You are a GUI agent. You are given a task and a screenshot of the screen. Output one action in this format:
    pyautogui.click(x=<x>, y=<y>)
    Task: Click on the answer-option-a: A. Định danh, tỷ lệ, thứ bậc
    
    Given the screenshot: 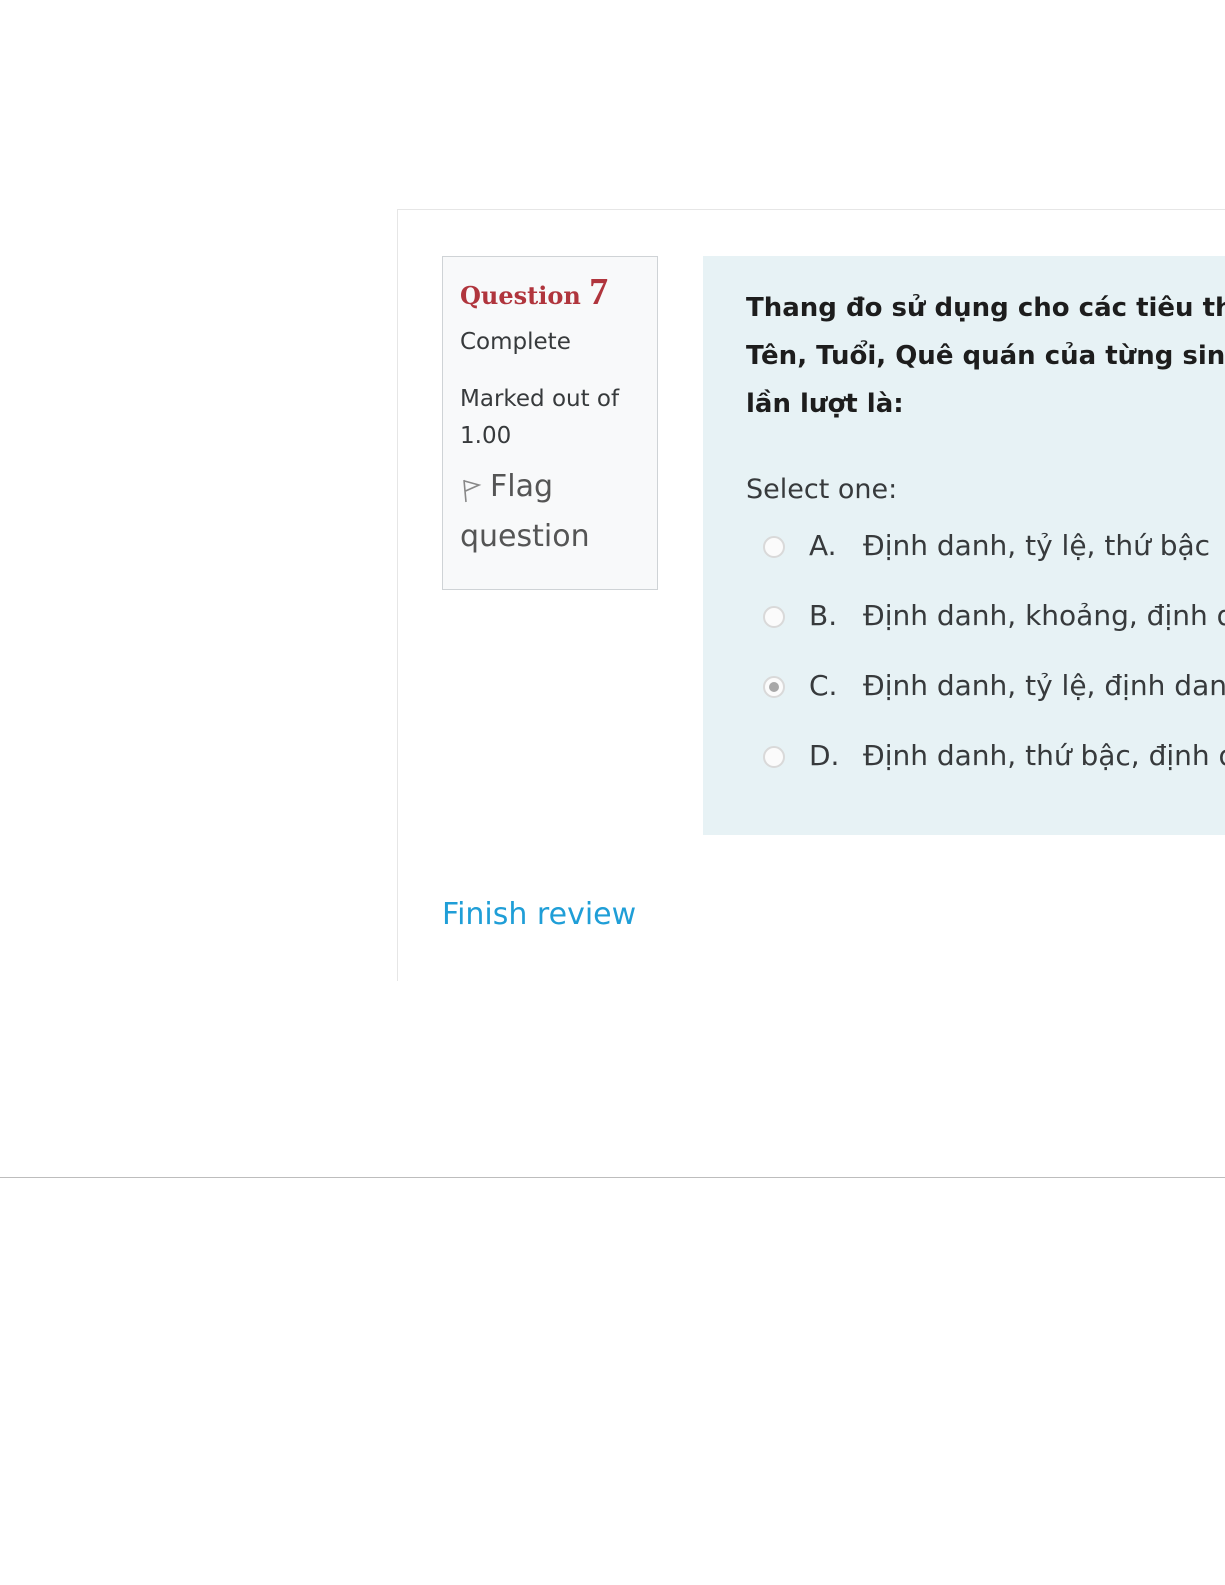 What is the action you would take?
    pyautogui.click(x=985, y=557)
    